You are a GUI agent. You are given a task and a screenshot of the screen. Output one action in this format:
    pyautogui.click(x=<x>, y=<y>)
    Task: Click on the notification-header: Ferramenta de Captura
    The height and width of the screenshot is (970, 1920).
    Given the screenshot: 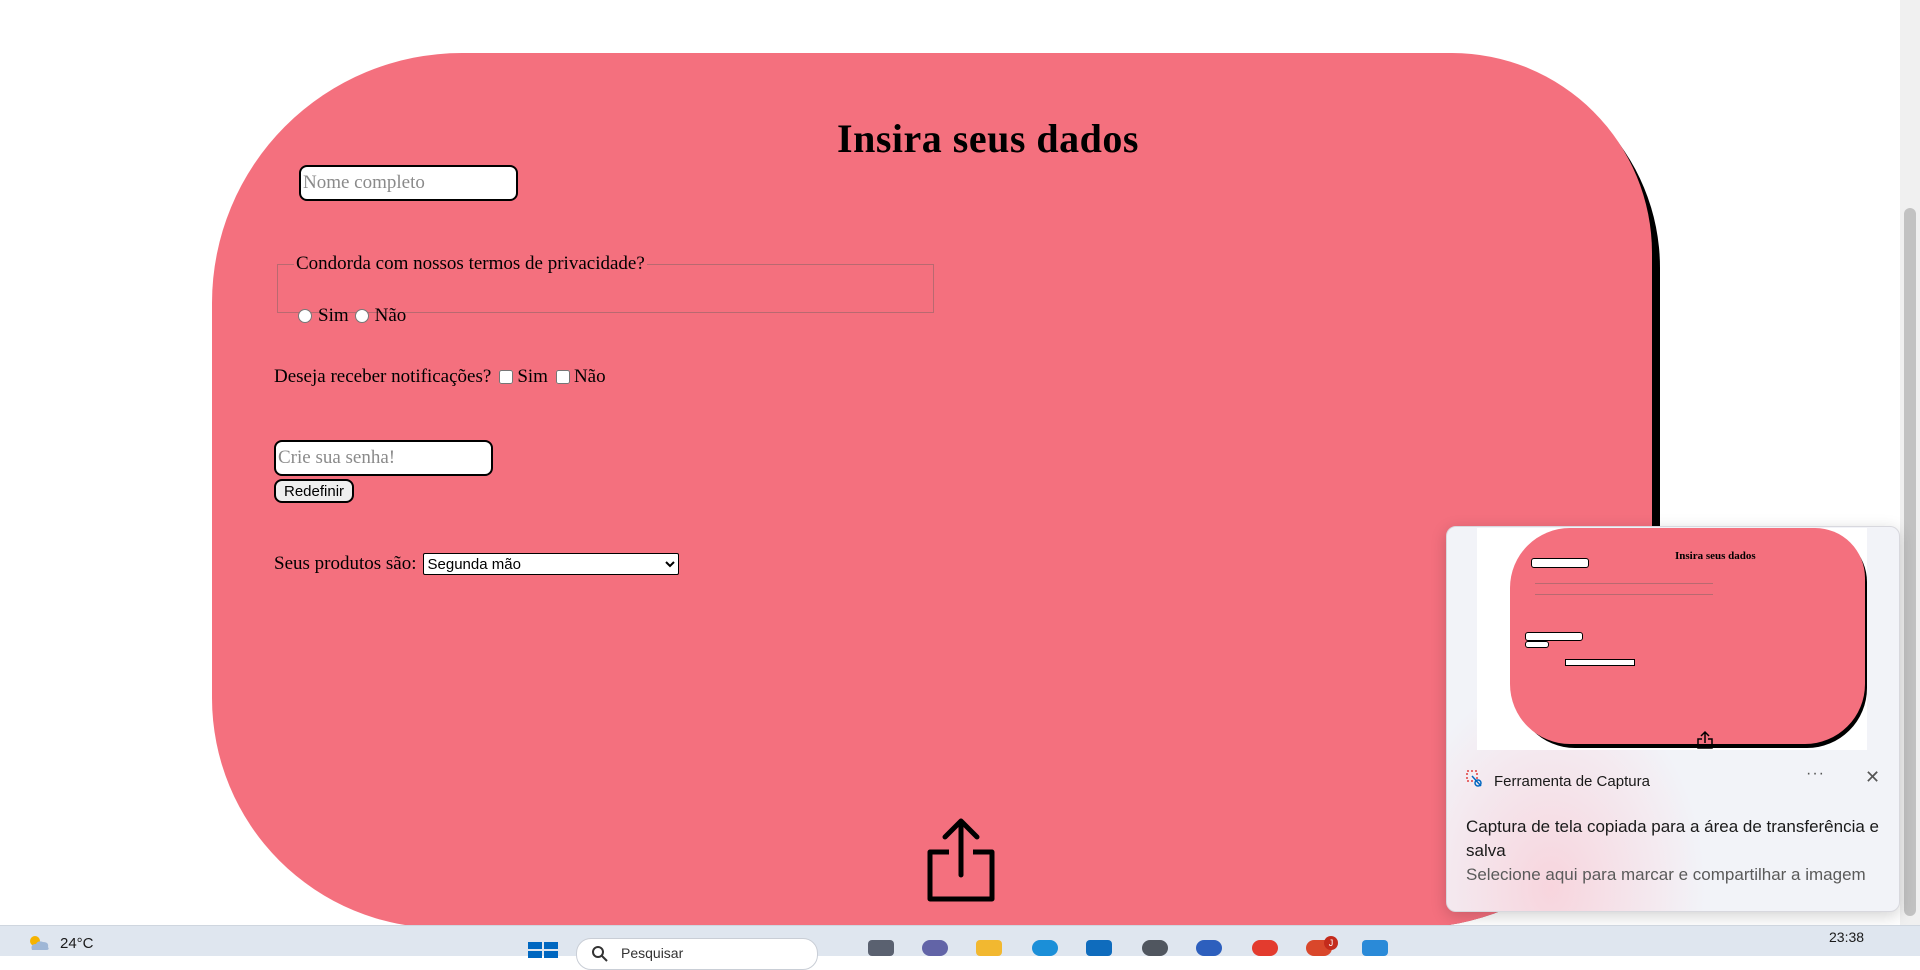 What is the action you would take?
    pyautogui.click(x=1558, y=781)
    